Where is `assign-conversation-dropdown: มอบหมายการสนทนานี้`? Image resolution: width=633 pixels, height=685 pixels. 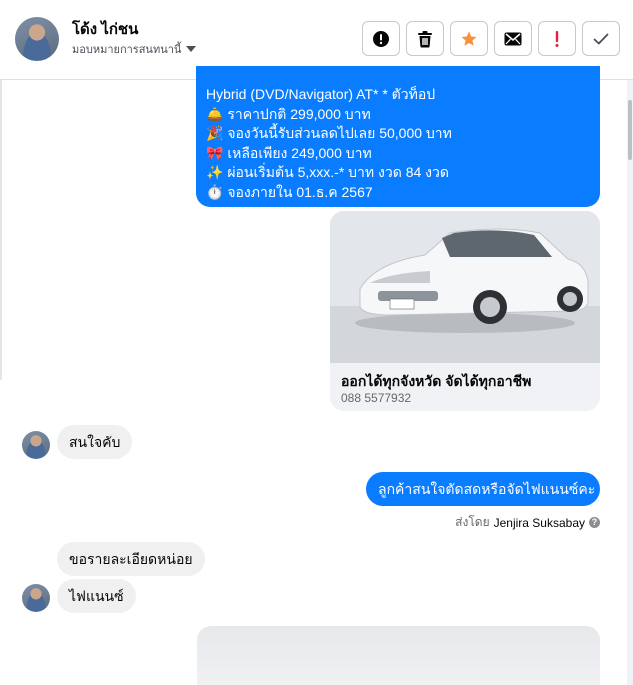
assign-conversation-dropdown: มอบหมายการสนทนานี้ is located at coordinates (134, 49).